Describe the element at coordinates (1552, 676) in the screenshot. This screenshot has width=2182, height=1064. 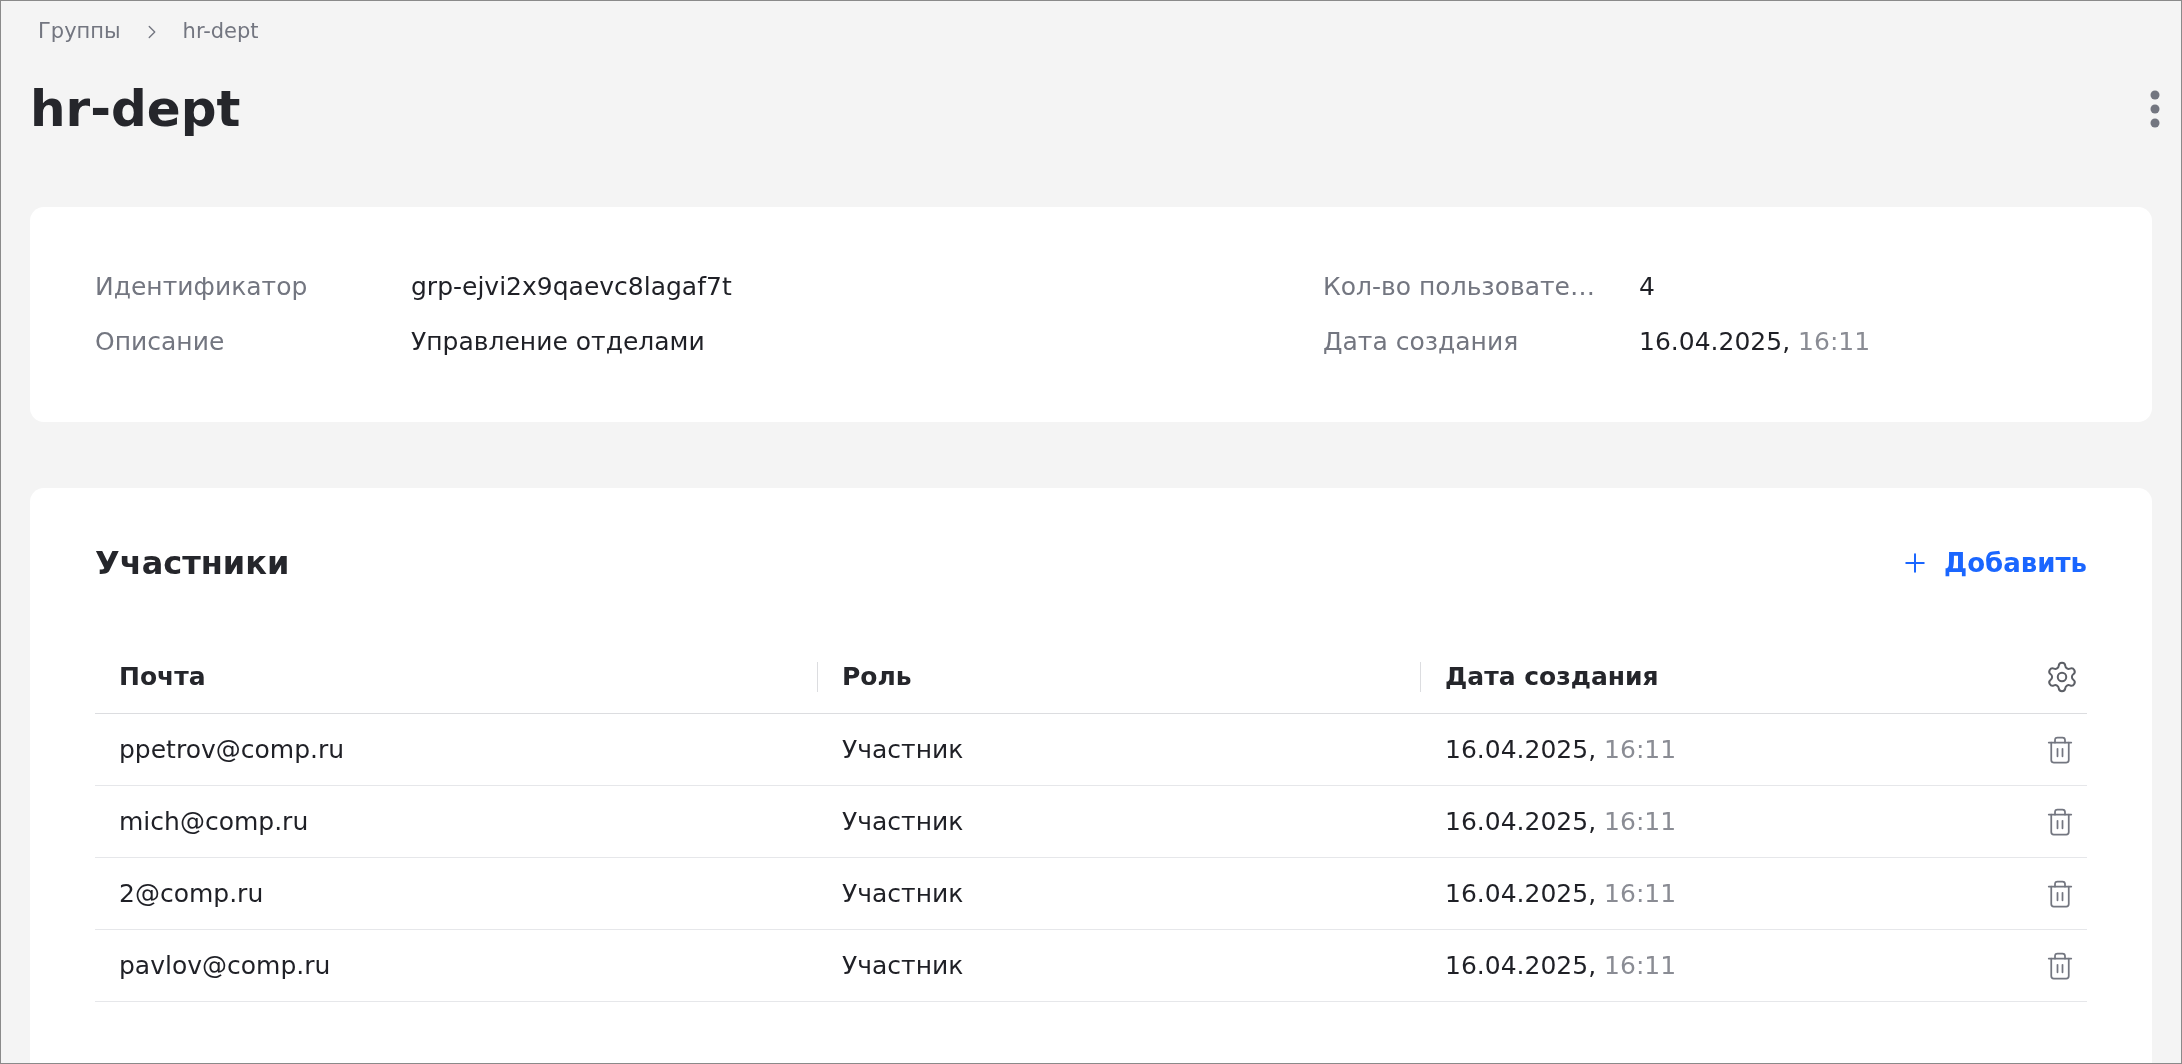
I see `column-header: Дата создания` at that location.